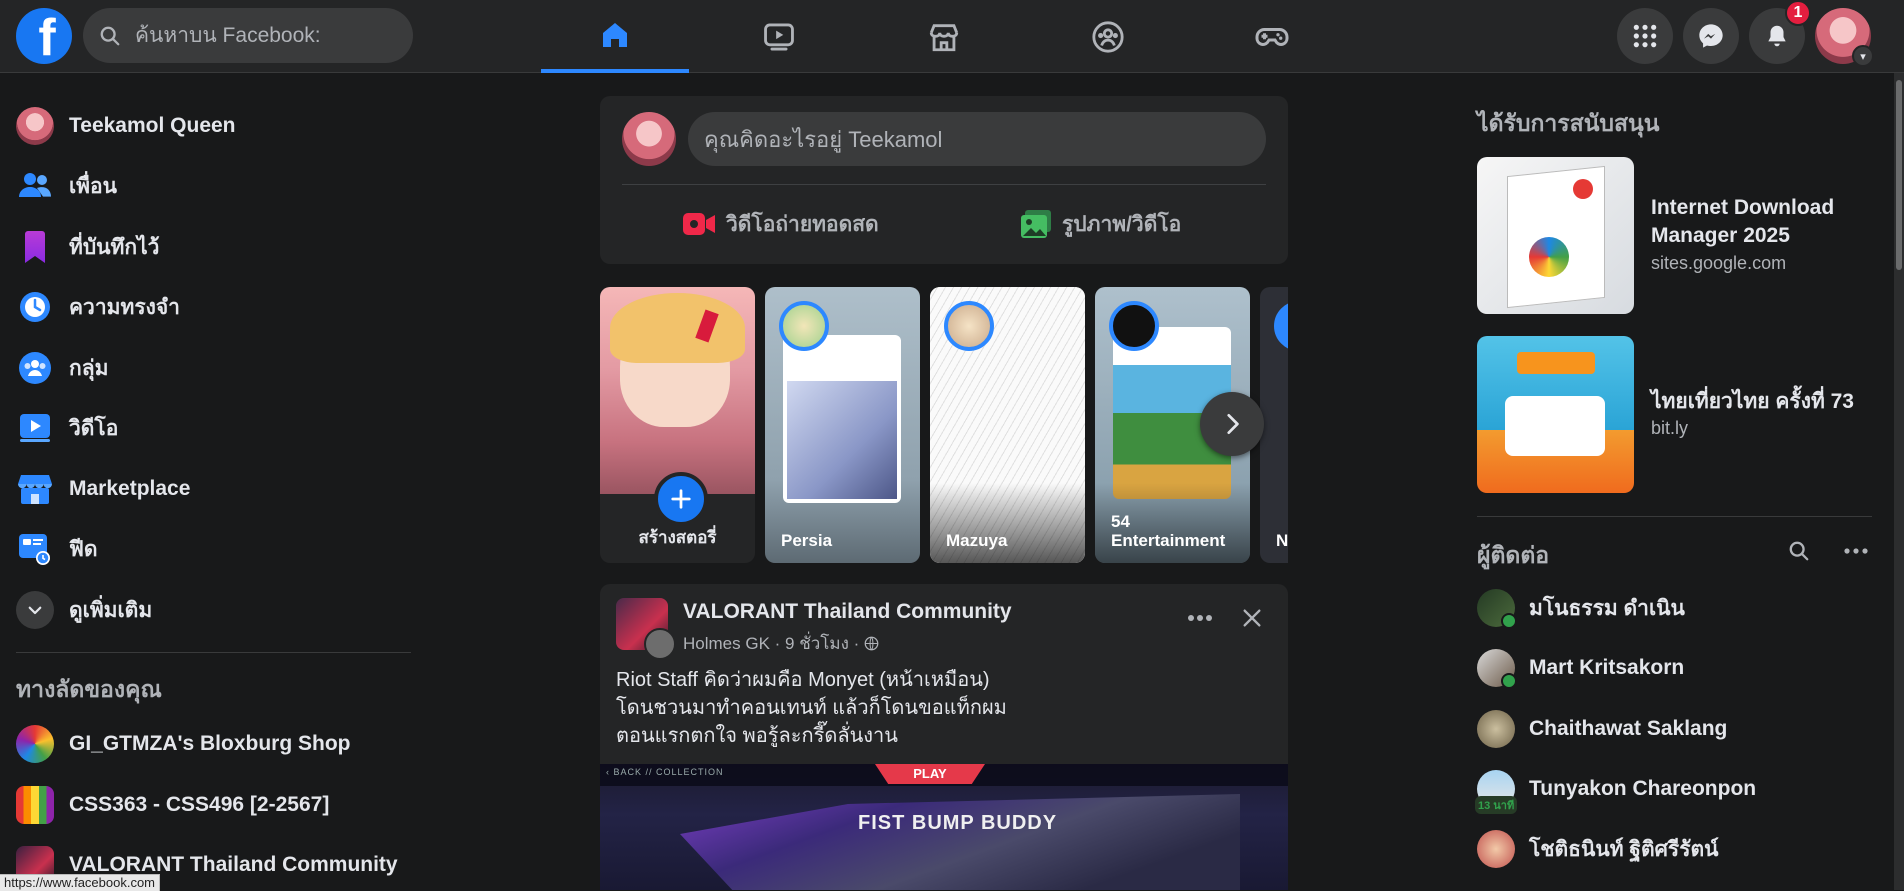 This screenshot has width=1904, height=891. Describe the element at coordinates (1581, 608) in the screenshot. I see `contact-item: มโนธรรม ดำเนิน` at that location.